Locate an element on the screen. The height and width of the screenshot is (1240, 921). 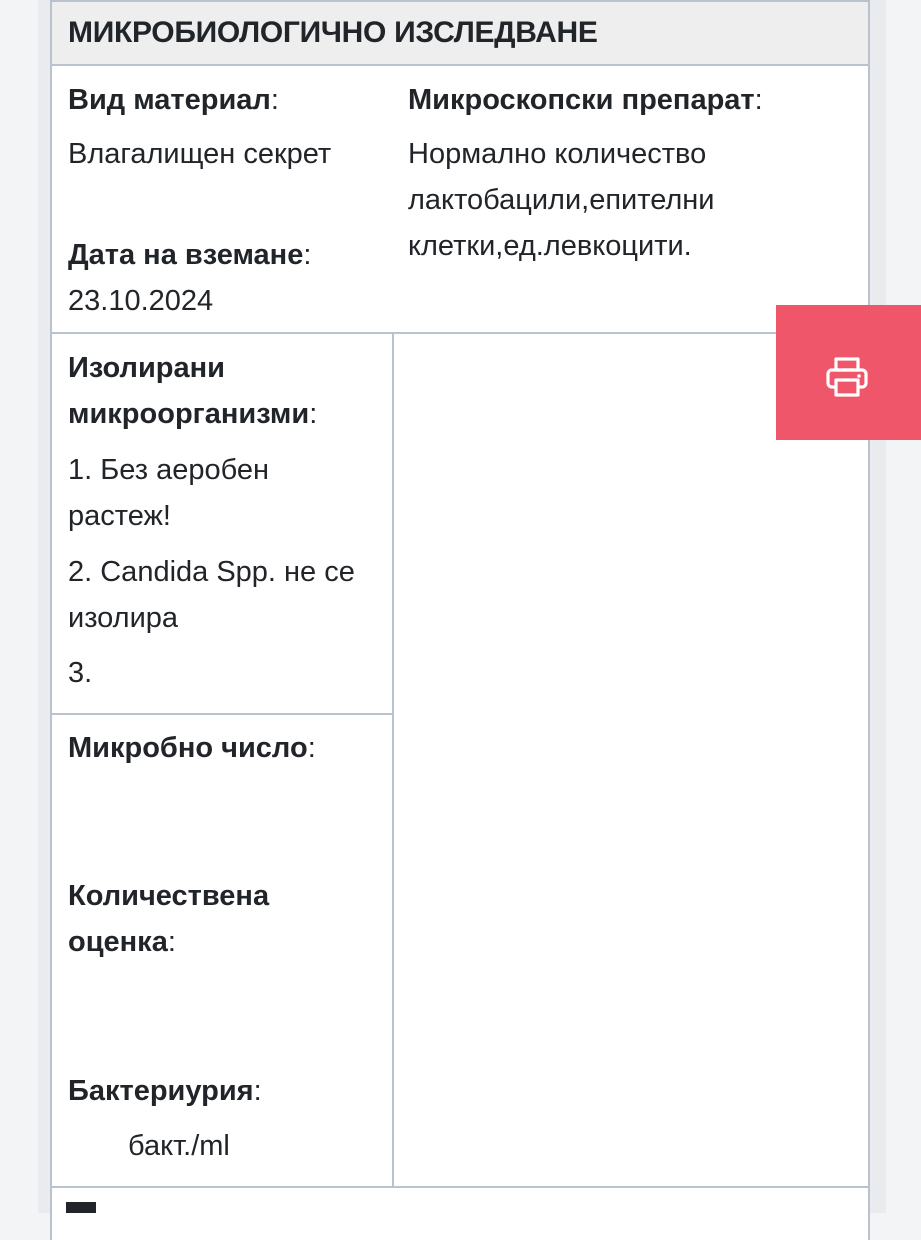
microscopy-label: Микроскопски препарат: is located at coordinates (585, 100).